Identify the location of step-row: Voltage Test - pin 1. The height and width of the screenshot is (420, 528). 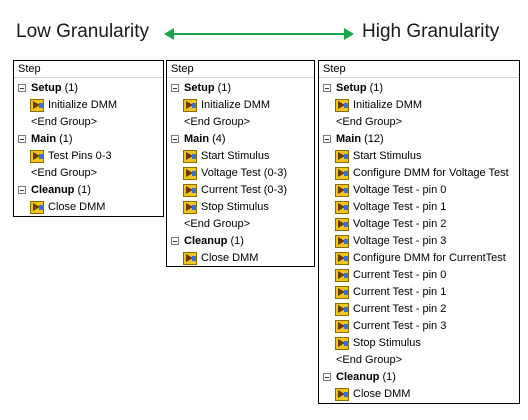
(419, 207).